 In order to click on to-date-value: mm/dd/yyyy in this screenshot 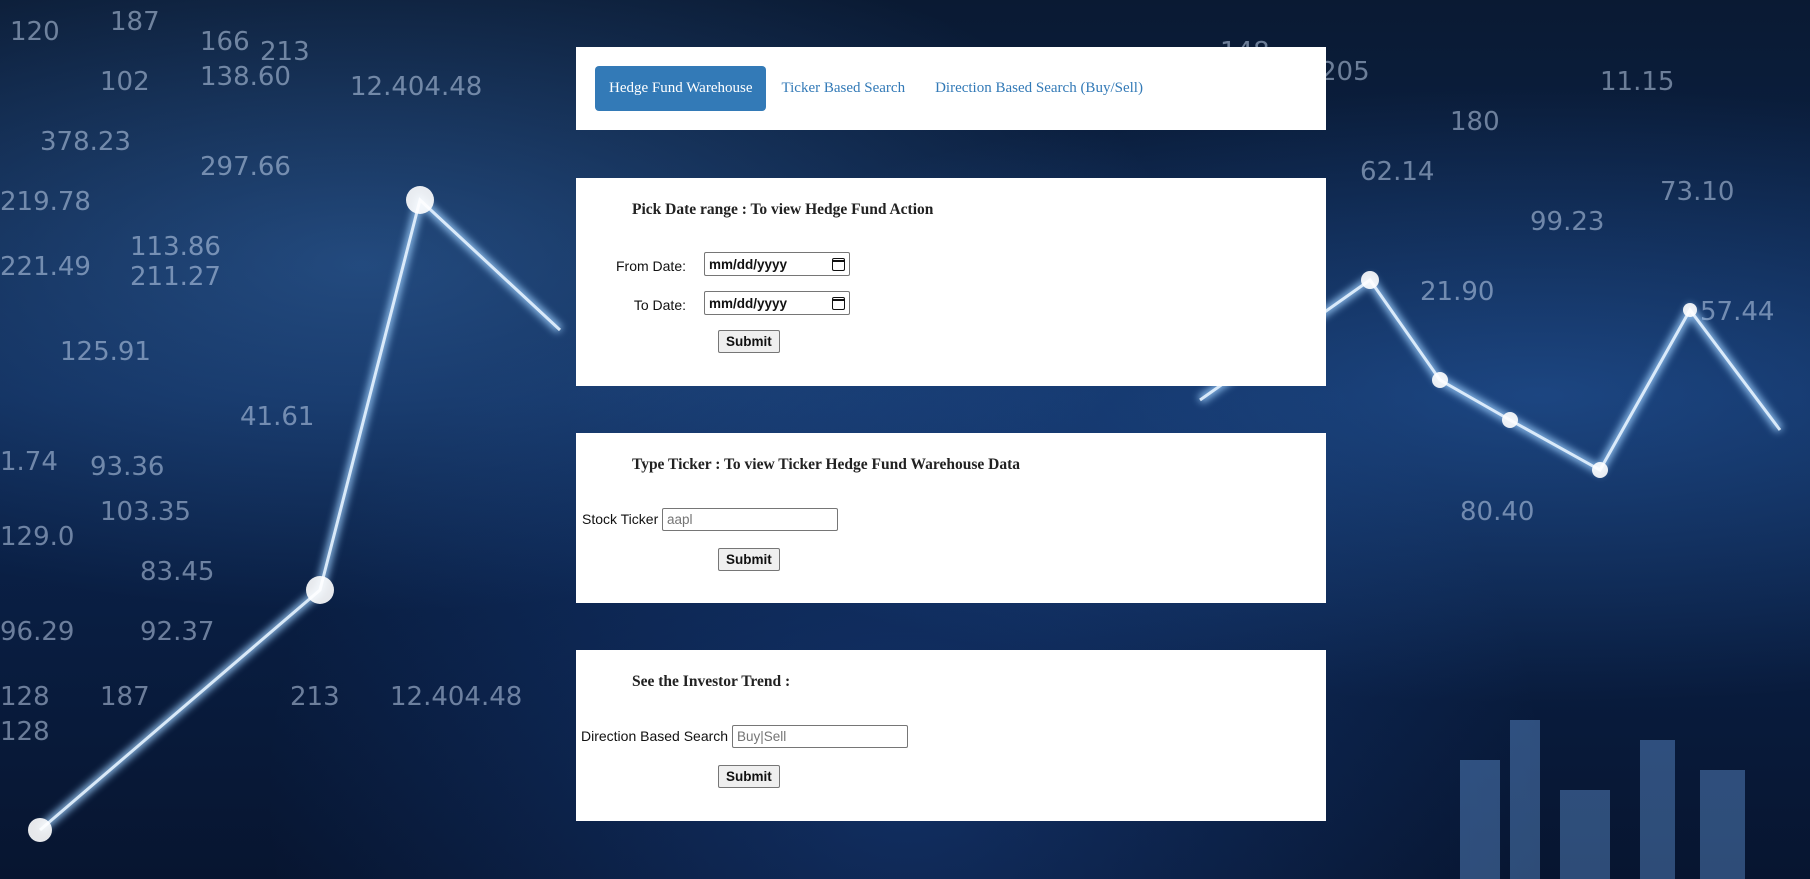, I will do `click(748, 303)`.